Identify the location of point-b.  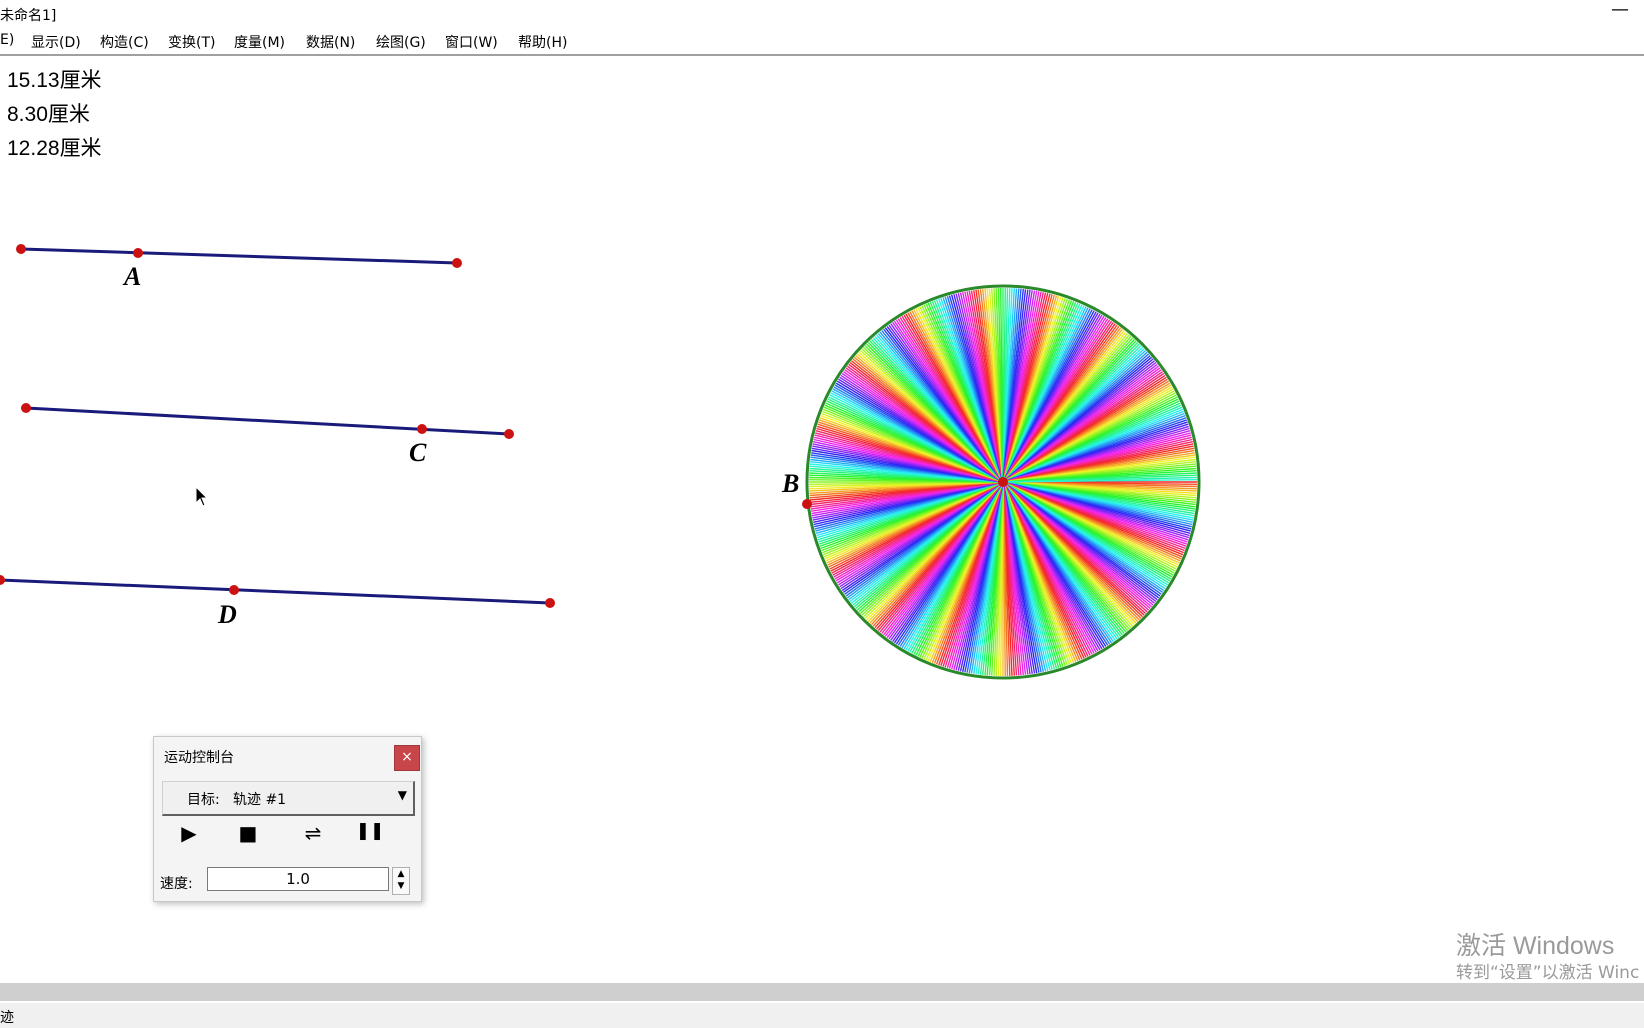
(807, 504).